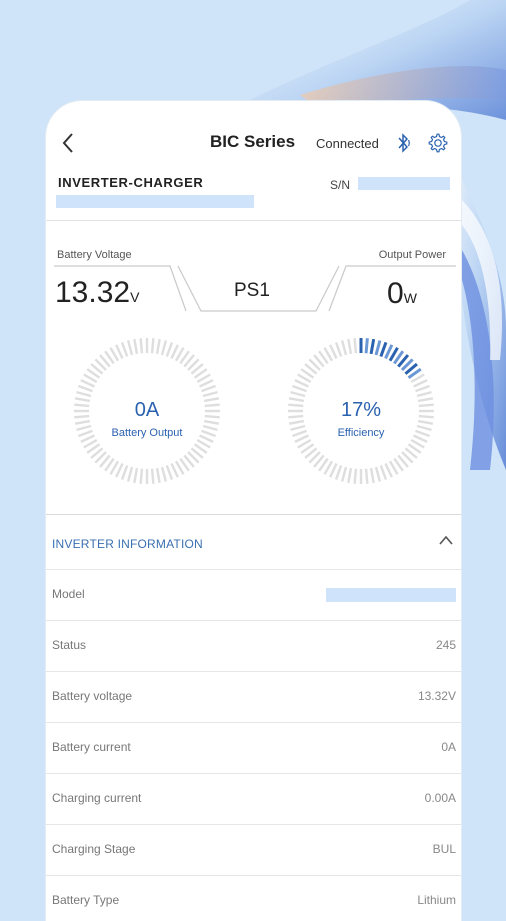  I want to click on gear-icon, so click(438, 143).